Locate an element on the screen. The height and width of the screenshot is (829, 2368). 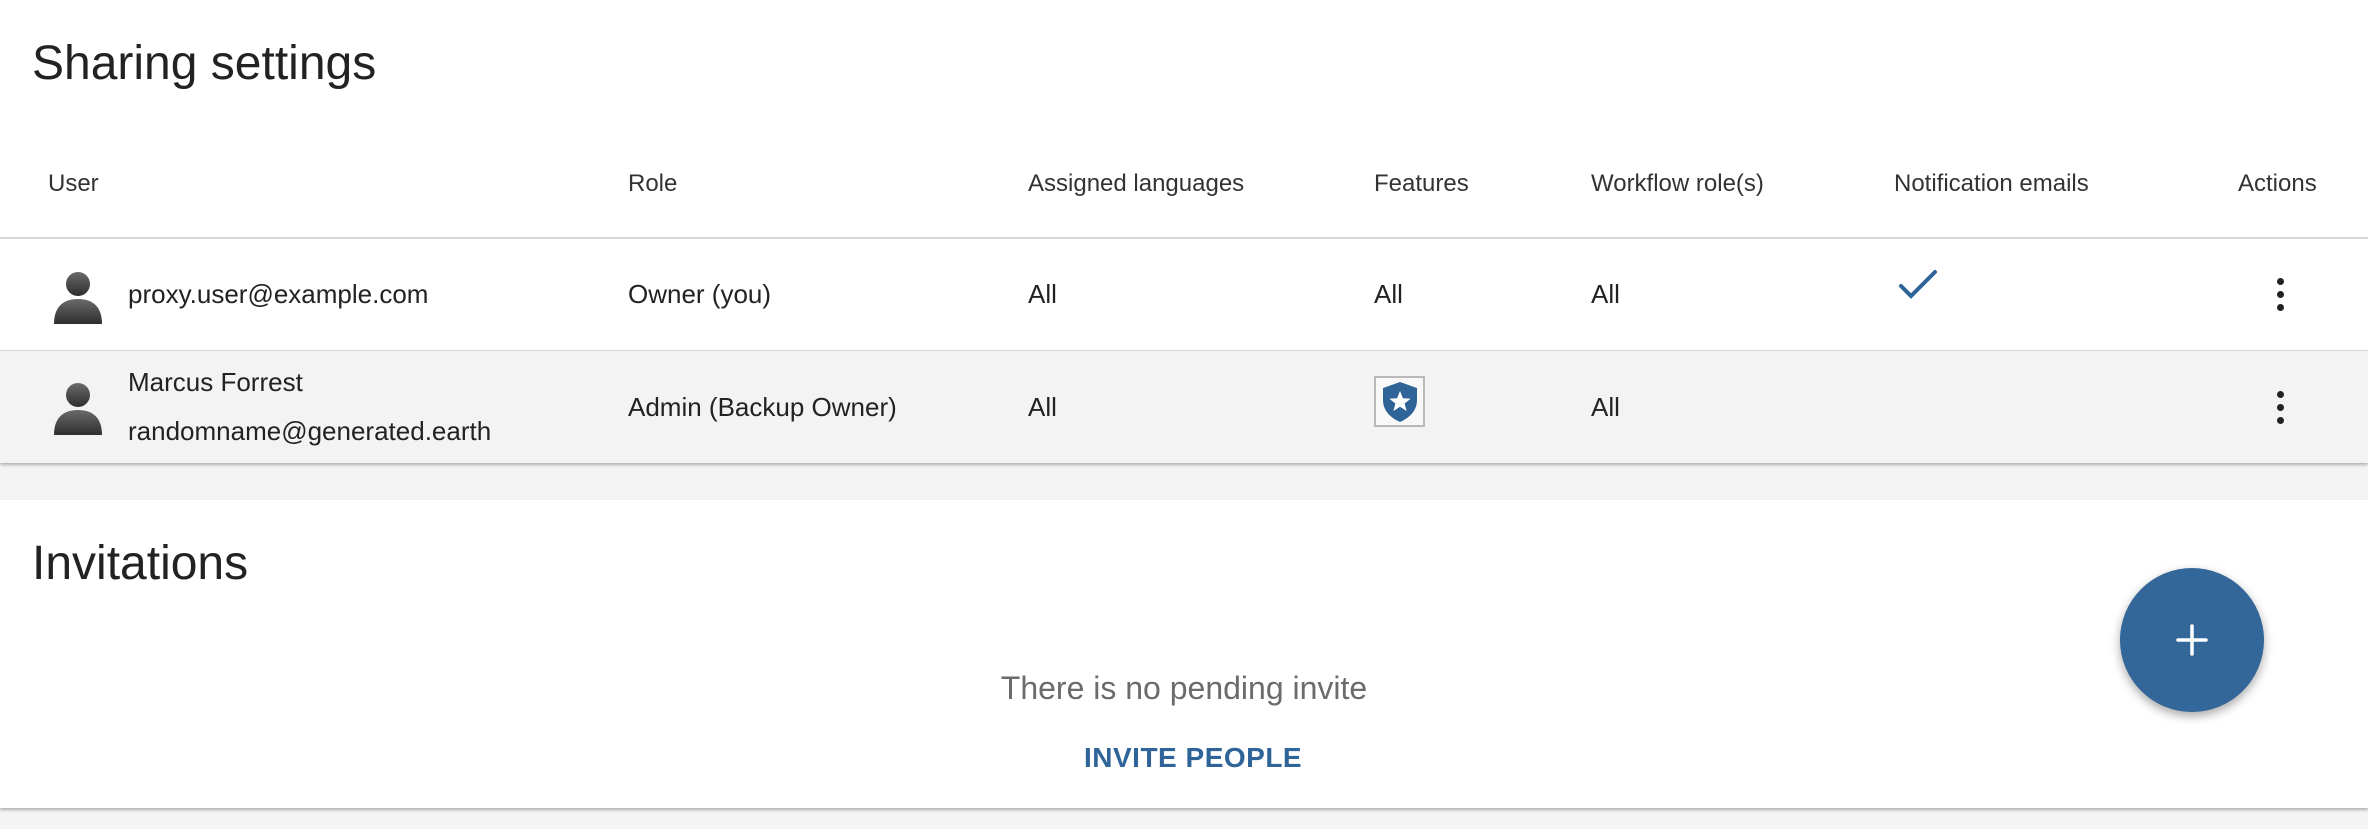
invite-people-button: INVITE PEOPLE is located at coordinates (1193, 758).